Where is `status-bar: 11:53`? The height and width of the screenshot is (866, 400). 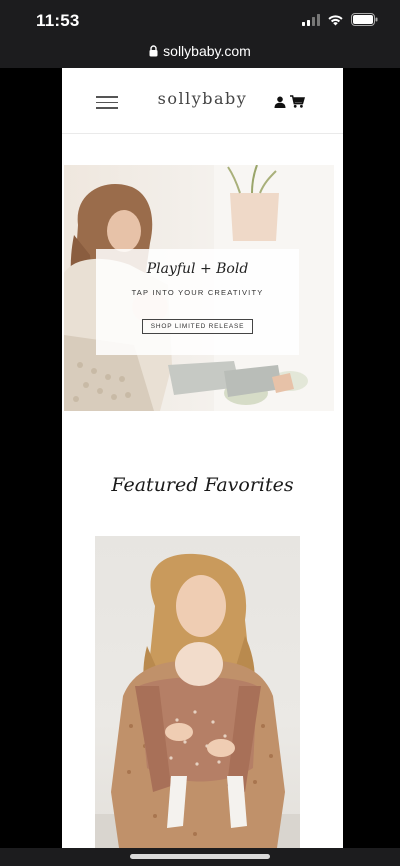
status-bar: 11:53 is located at coordinates (200, 20).